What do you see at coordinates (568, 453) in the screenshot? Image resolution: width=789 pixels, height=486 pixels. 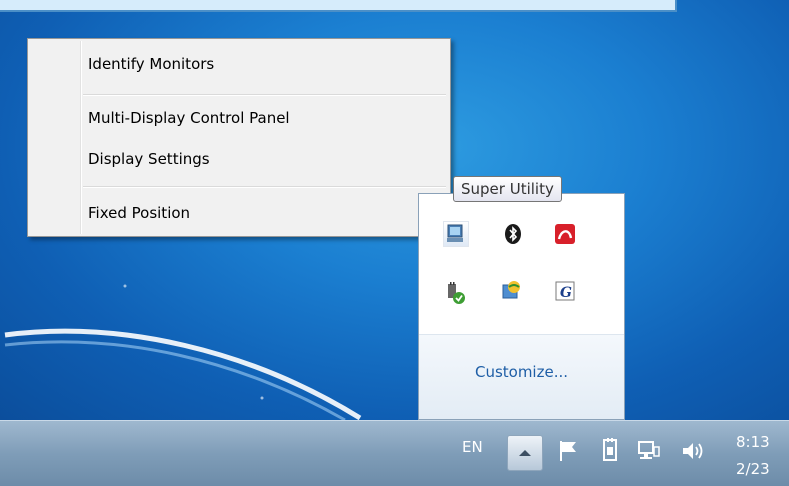 I see `action-center-flag-icon` at bounding box center [568, 453].